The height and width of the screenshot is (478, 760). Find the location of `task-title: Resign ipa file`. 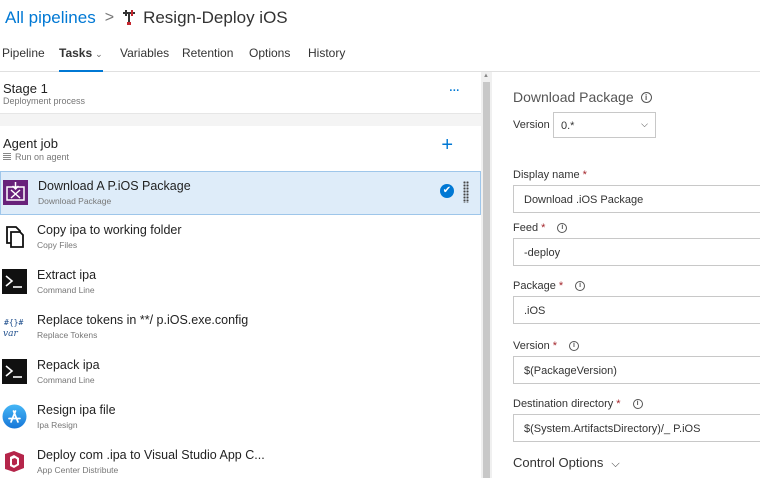

task-title: Resign ipa file is located at coordinates (76, 410).